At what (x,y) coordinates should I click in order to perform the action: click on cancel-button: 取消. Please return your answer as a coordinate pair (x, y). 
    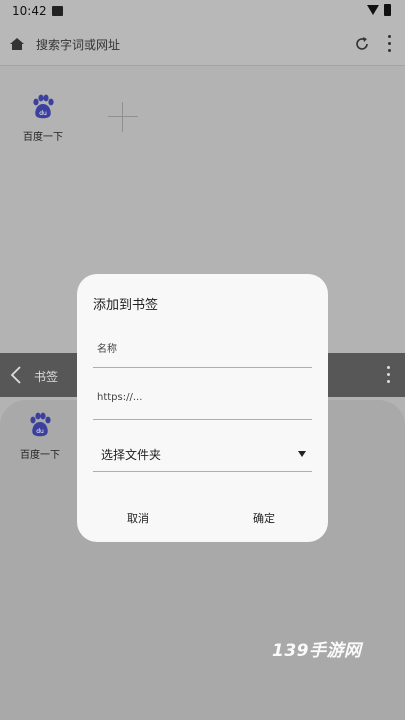
    Looking at the image, I should click on (138, 518).